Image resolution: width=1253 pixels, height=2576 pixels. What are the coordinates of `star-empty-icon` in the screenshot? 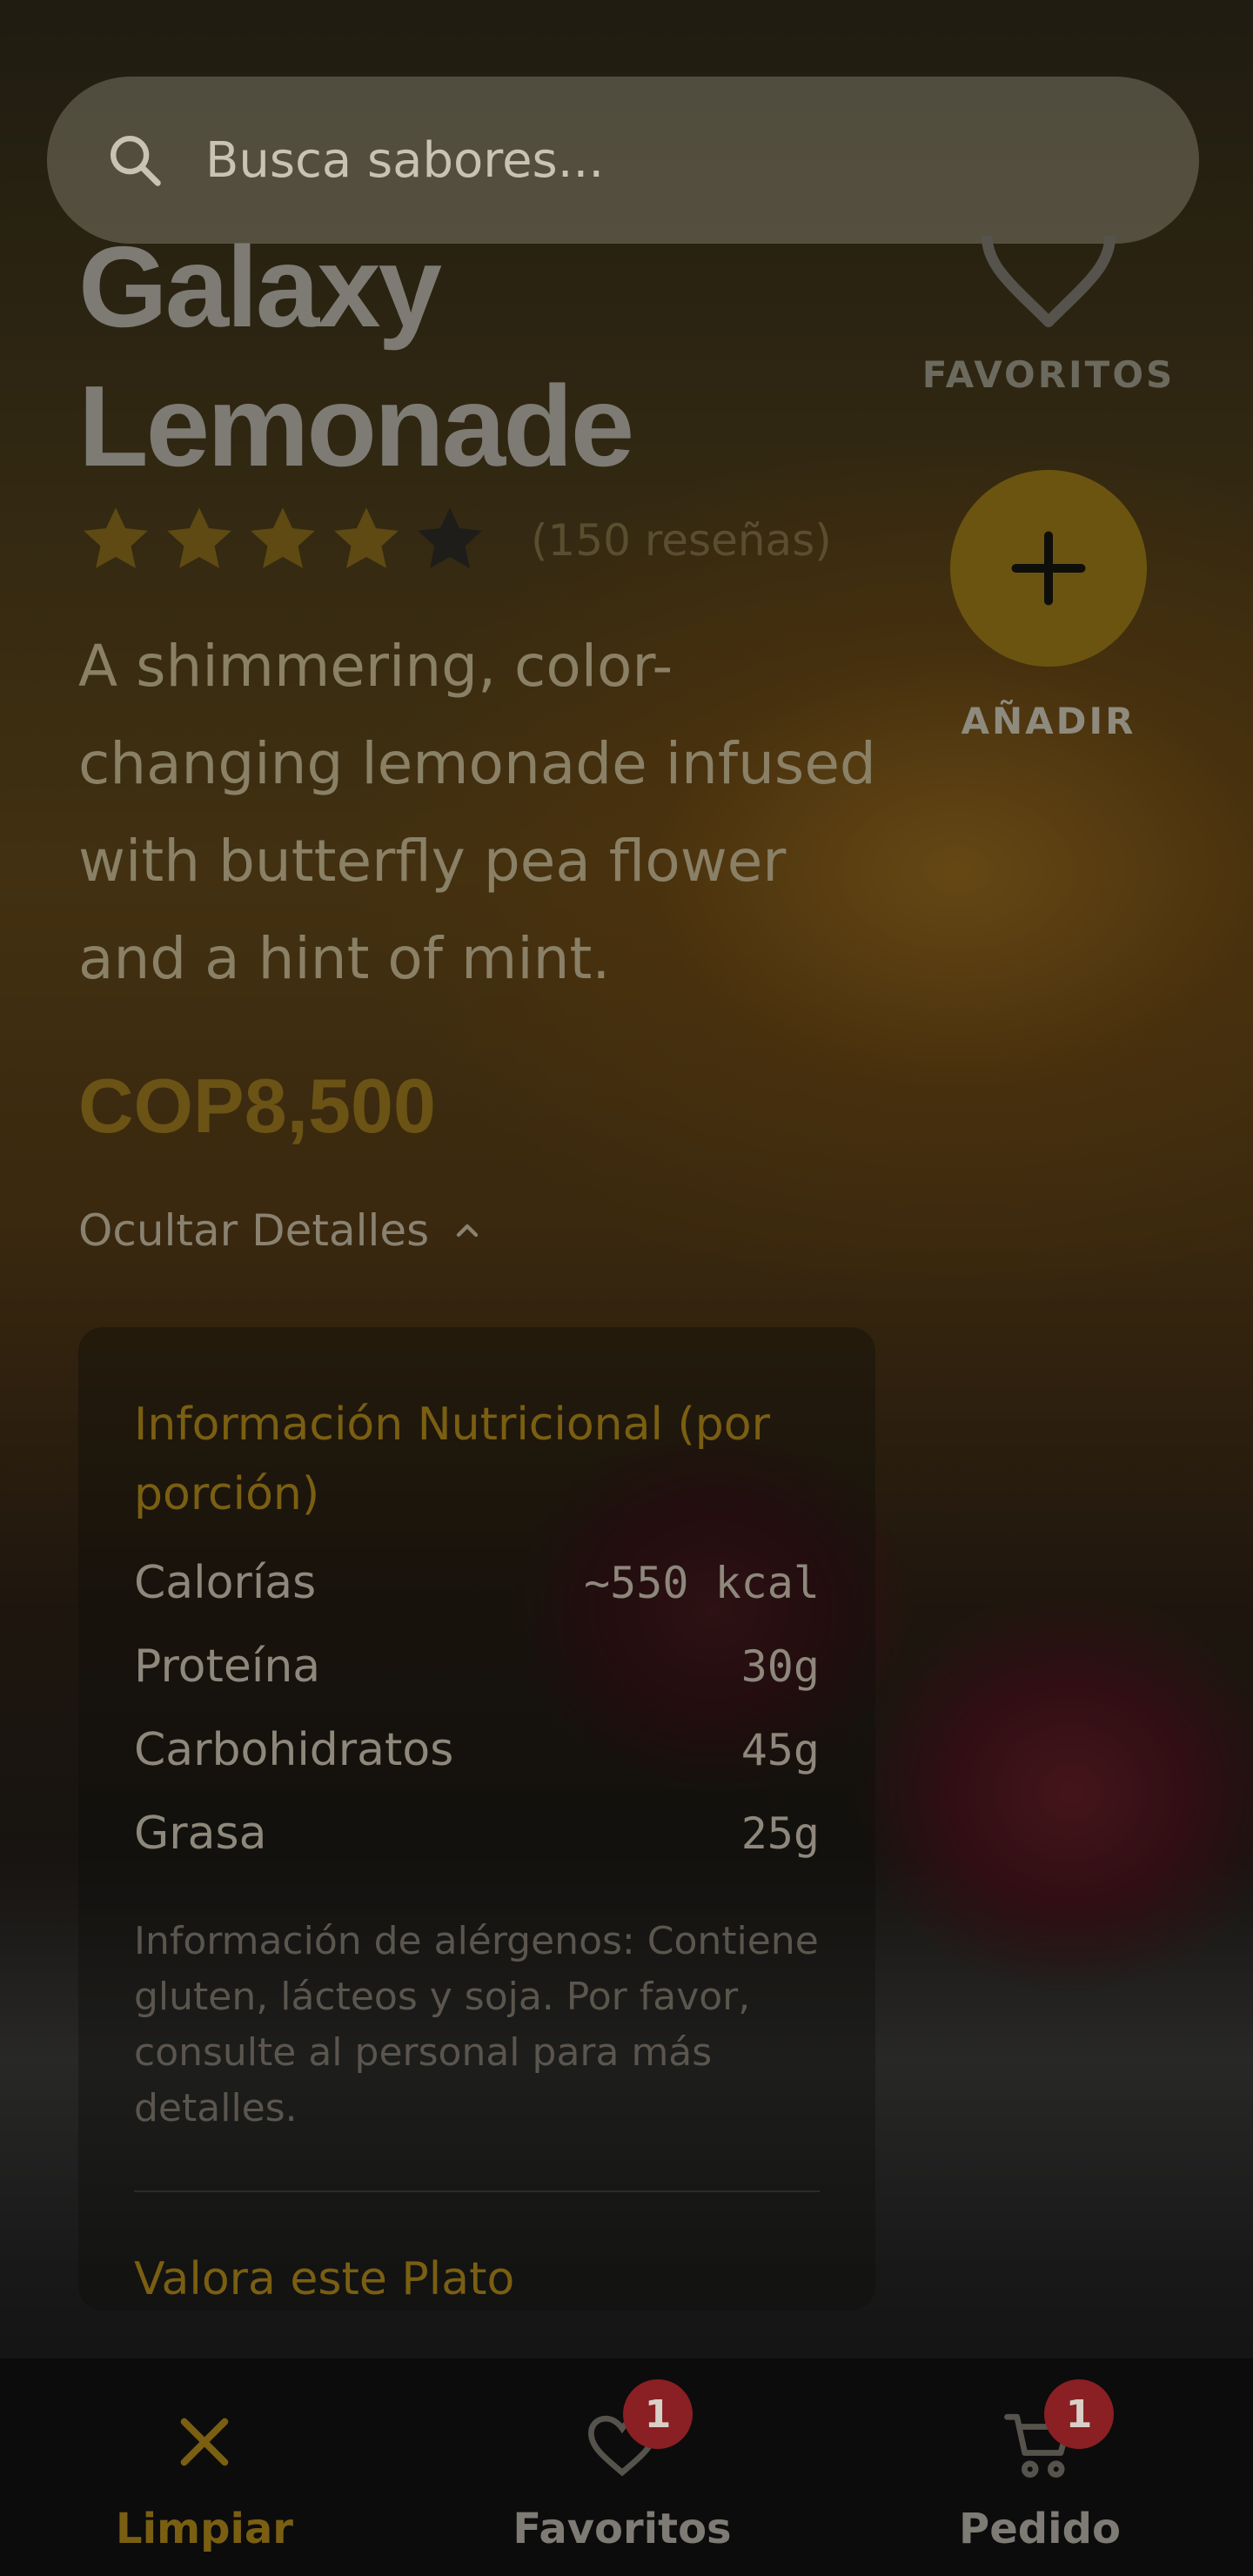 It's located at (450, 537).